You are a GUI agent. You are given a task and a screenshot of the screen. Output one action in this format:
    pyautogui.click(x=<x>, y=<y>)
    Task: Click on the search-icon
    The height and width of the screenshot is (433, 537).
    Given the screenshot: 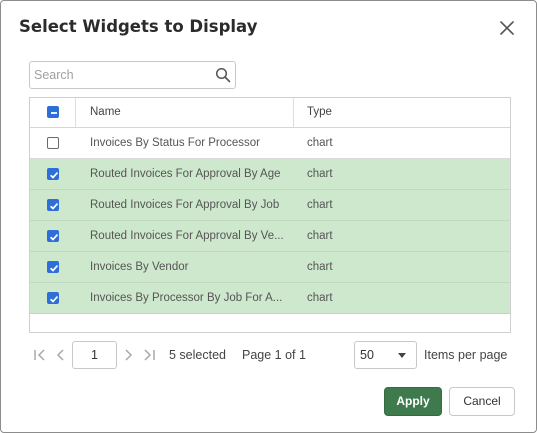 What is the action you would take?
    pyautogui.click(x=223, y=75)
    